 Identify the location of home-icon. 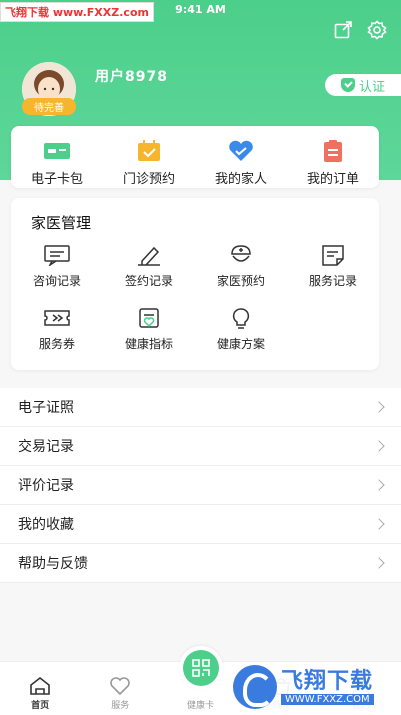
(40, 685).